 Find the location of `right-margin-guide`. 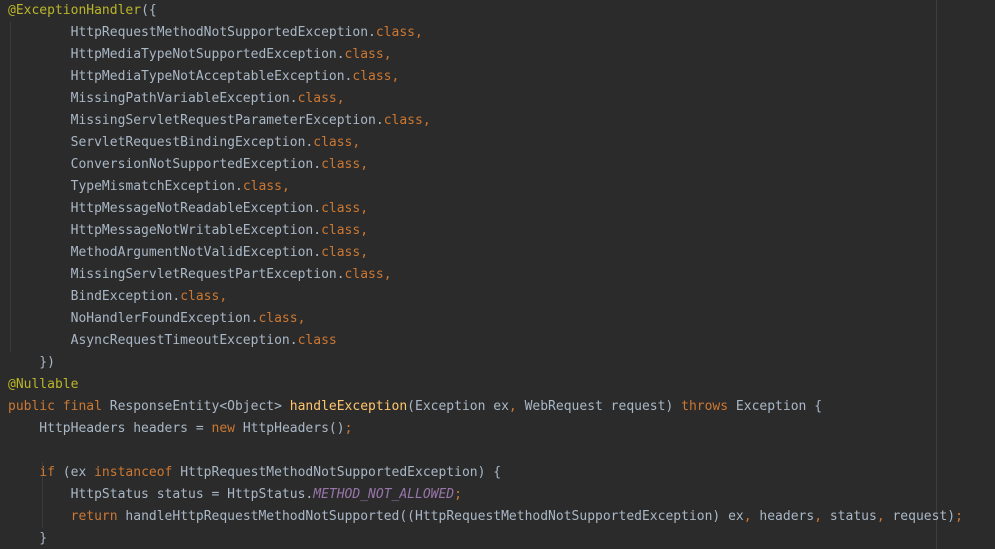

right-margin-guide is located at coordinates (936, 274).